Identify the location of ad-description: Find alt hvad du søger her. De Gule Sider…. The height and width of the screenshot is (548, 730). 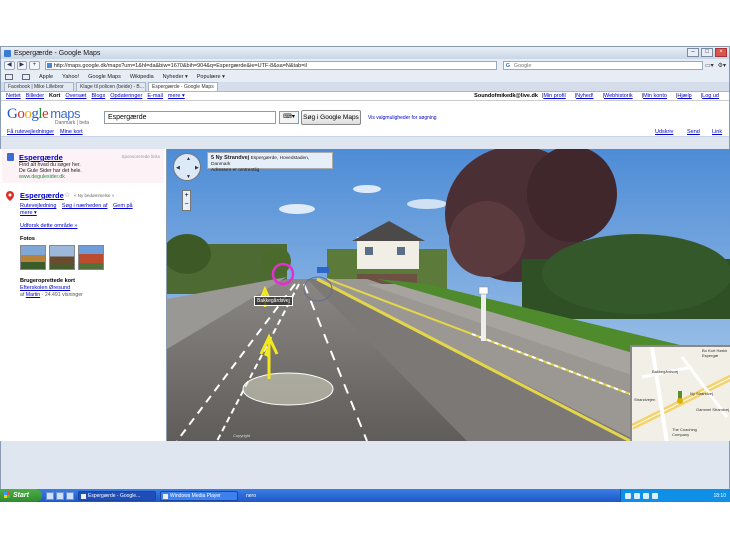
(50, 168).